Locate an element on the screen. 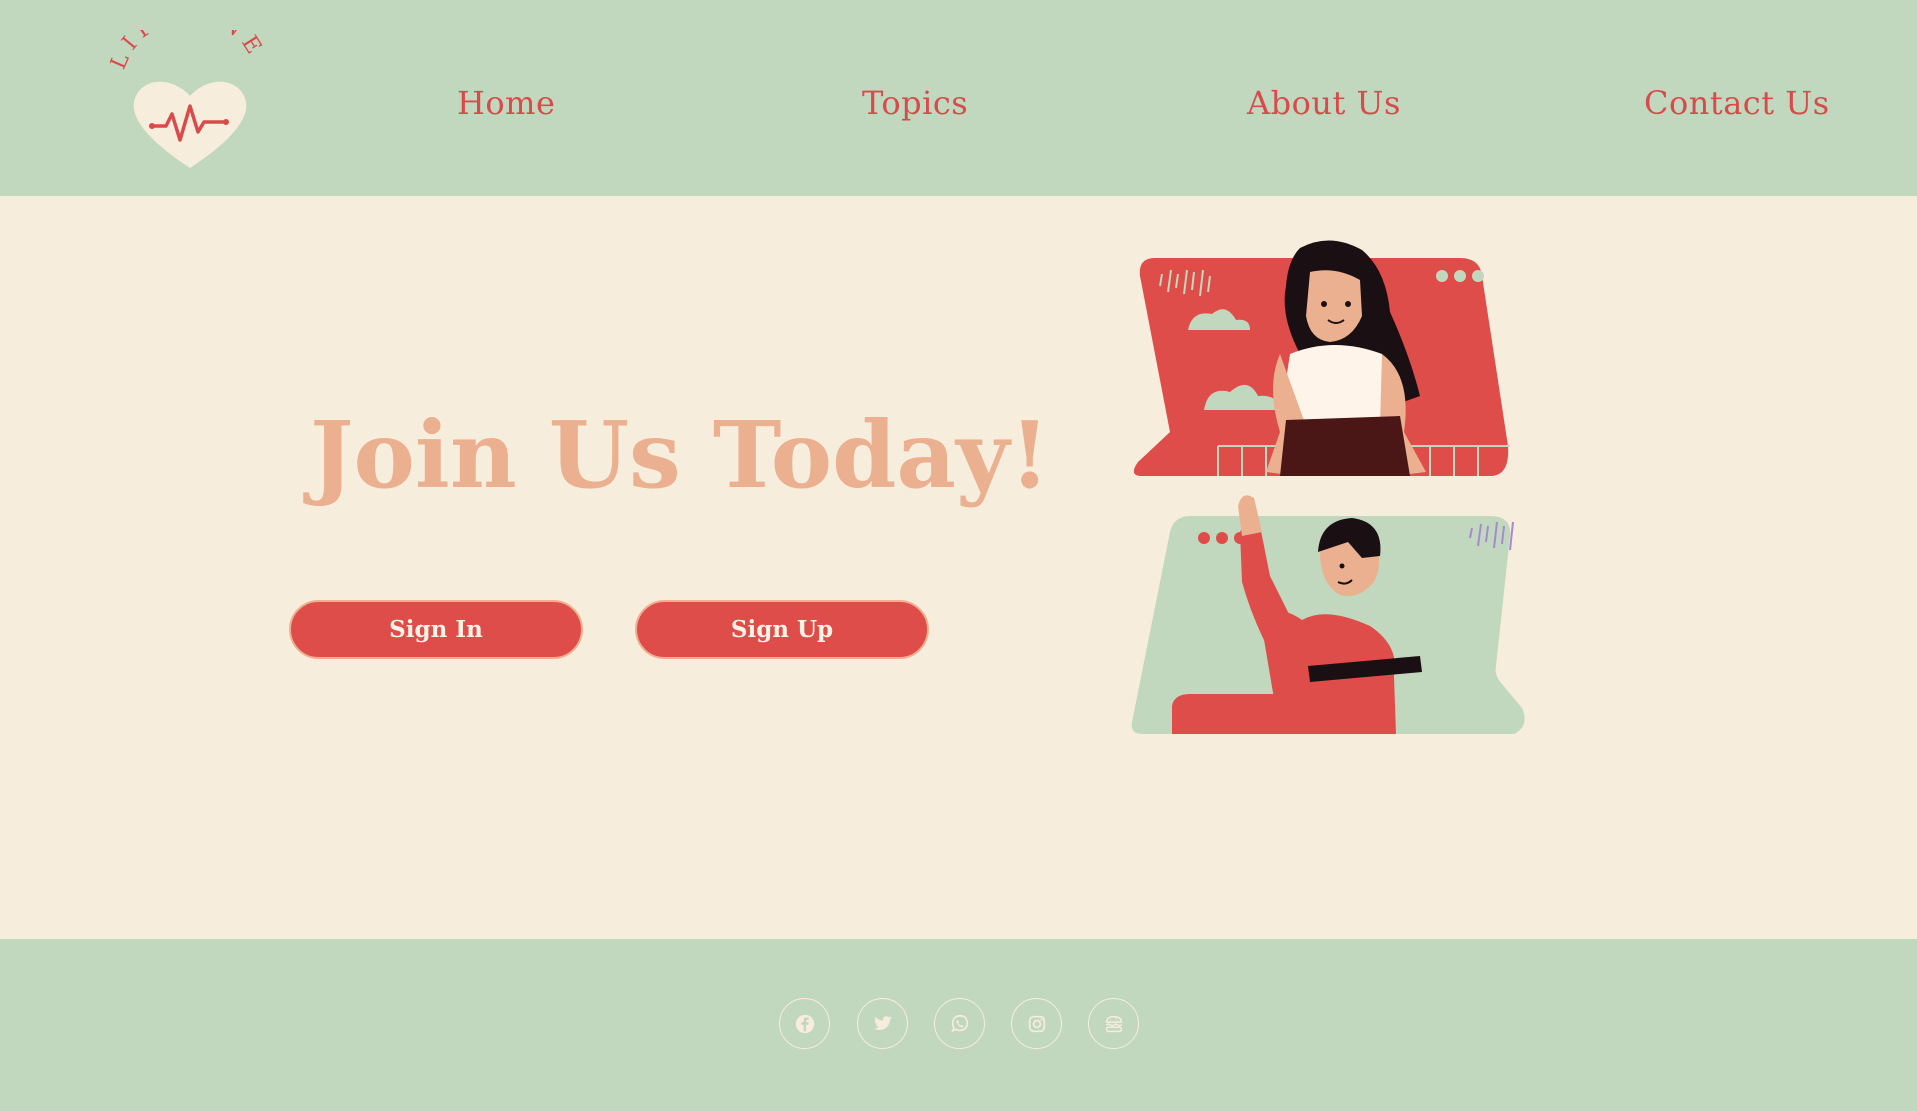 This screenshot has height=1111, width=1917. nav-about-us: About Us is located at coordinates (1324, 103).